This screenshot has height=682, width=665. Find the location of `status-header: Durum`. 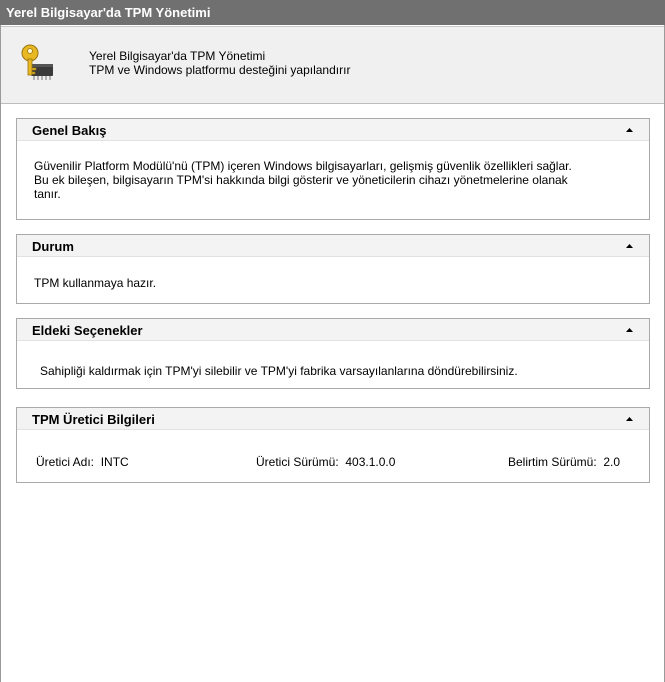

status-header: Durum is located at coordinates (333, 246).